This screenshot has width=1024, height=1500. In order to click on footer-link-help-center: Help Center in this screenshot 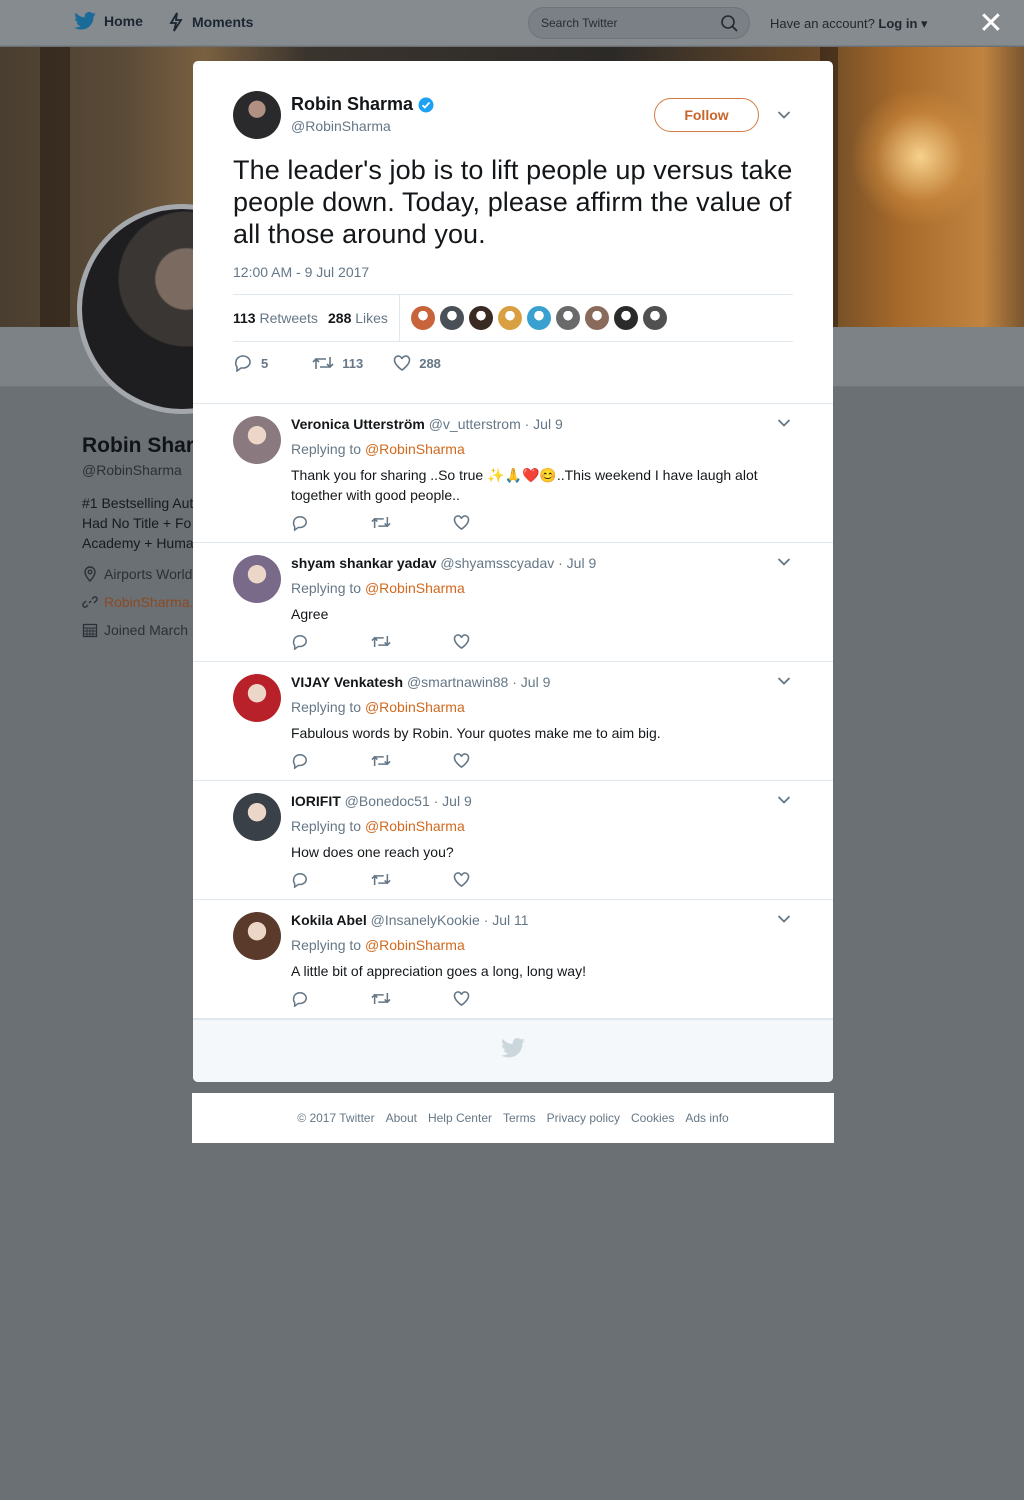, I will do `click(460, 1118)`.